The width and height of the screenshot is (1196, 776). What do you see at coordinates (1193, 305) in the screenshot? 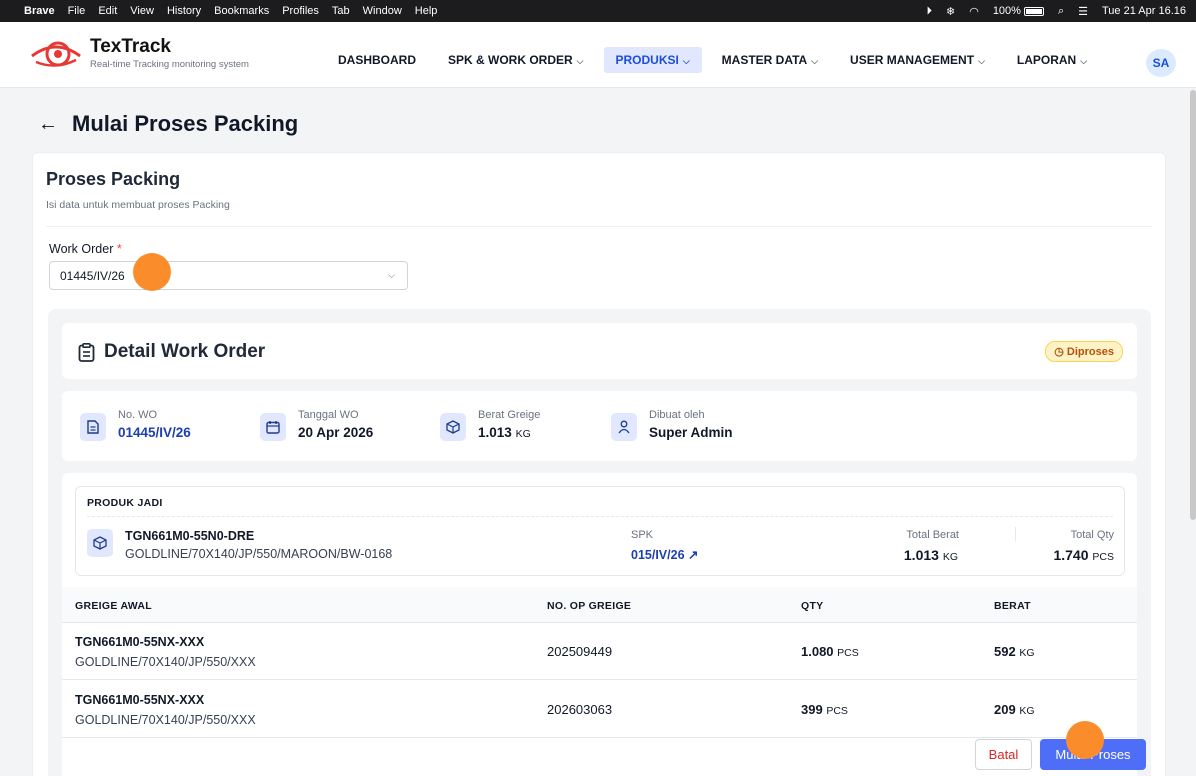
I see `scrollbar` at bounding box center [1193, 305].